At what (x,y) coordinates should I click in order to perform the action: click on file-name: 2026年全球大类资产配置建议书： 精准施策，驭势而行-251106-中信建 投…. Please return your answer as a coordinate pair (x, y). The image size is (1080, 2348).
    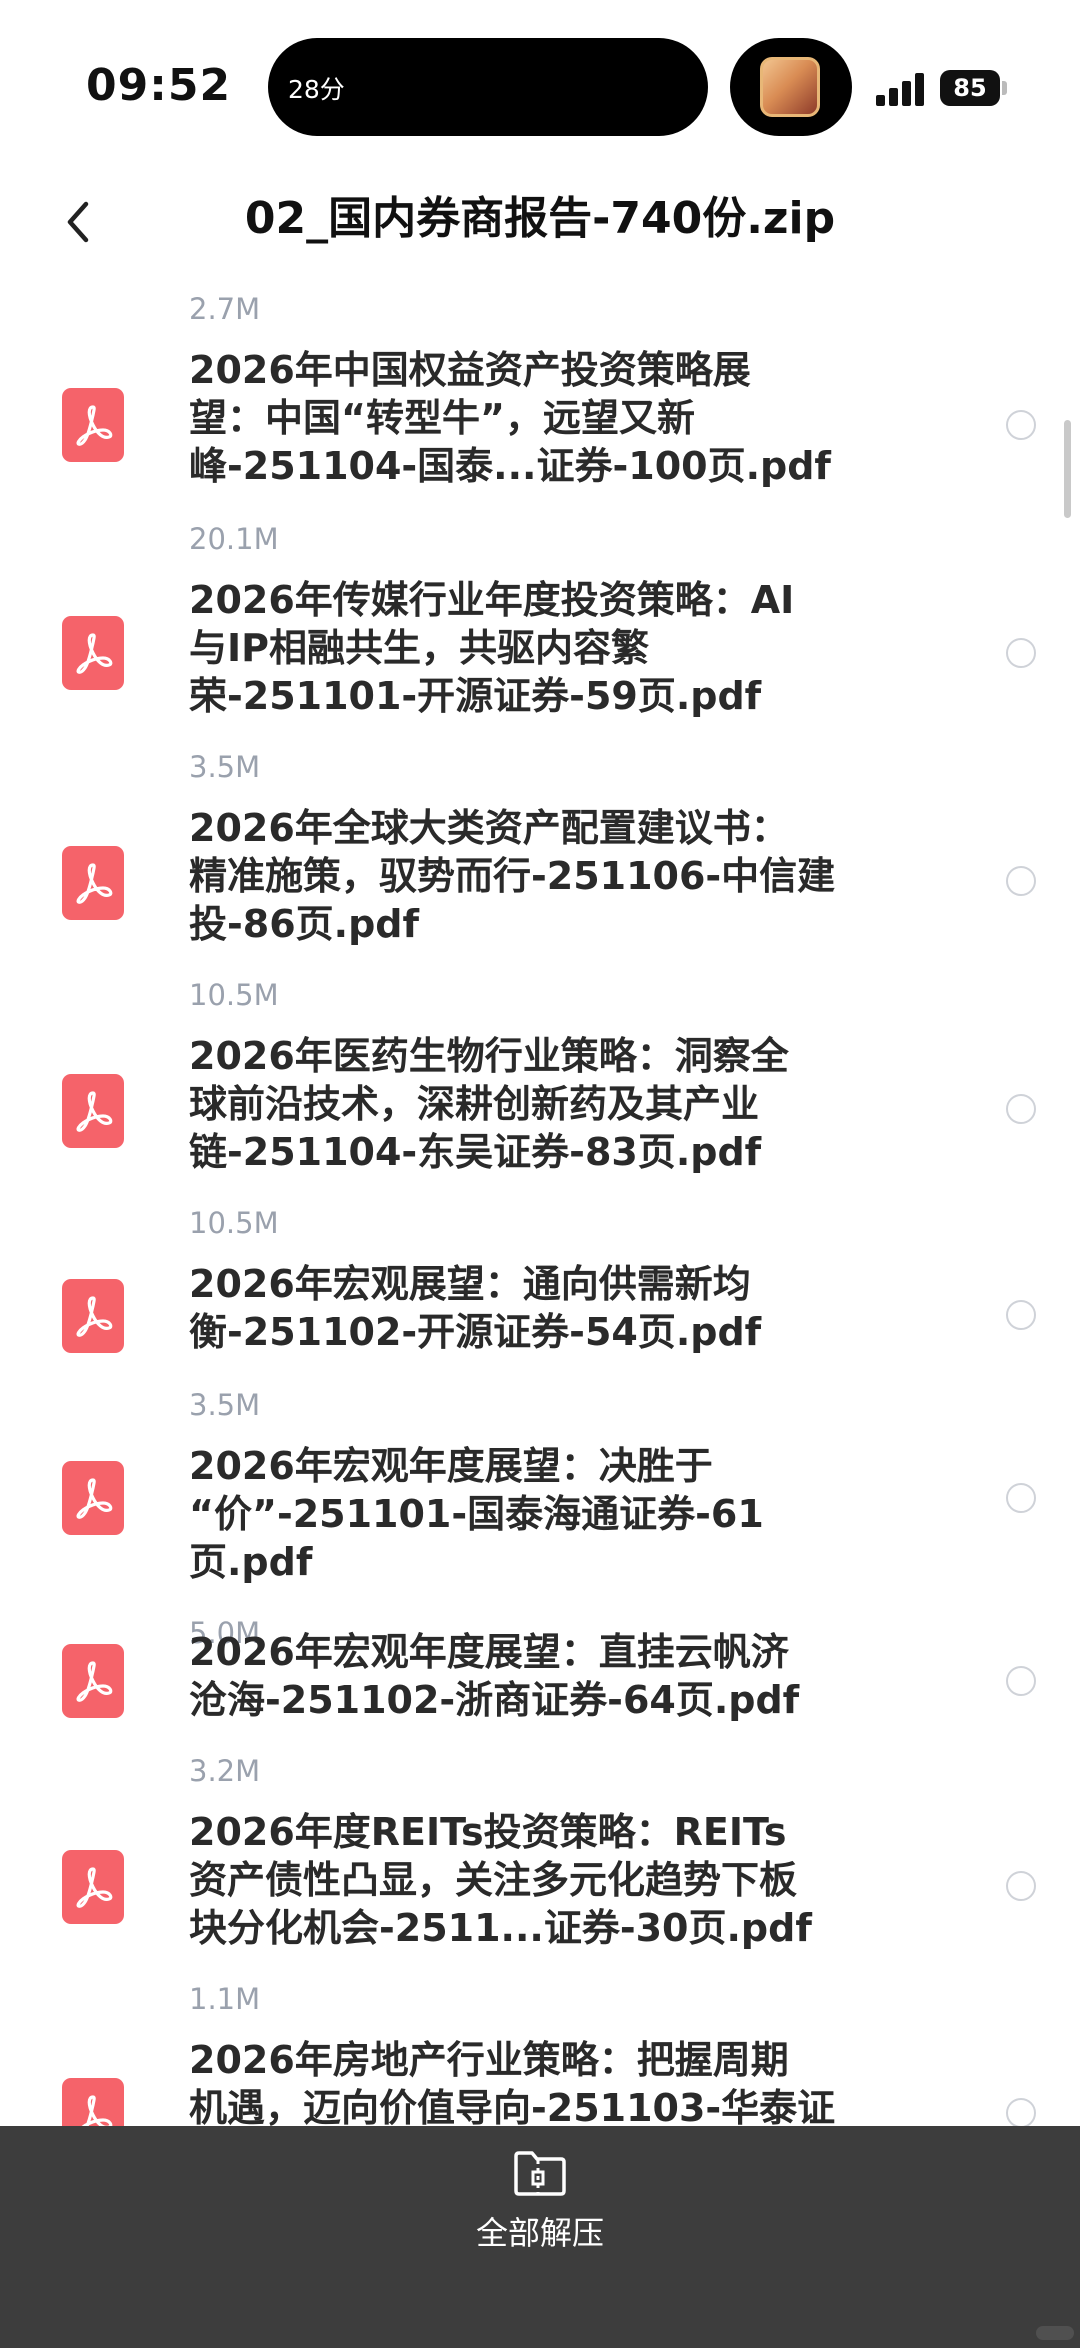
    Looking at the image, I should click on (512, 876).